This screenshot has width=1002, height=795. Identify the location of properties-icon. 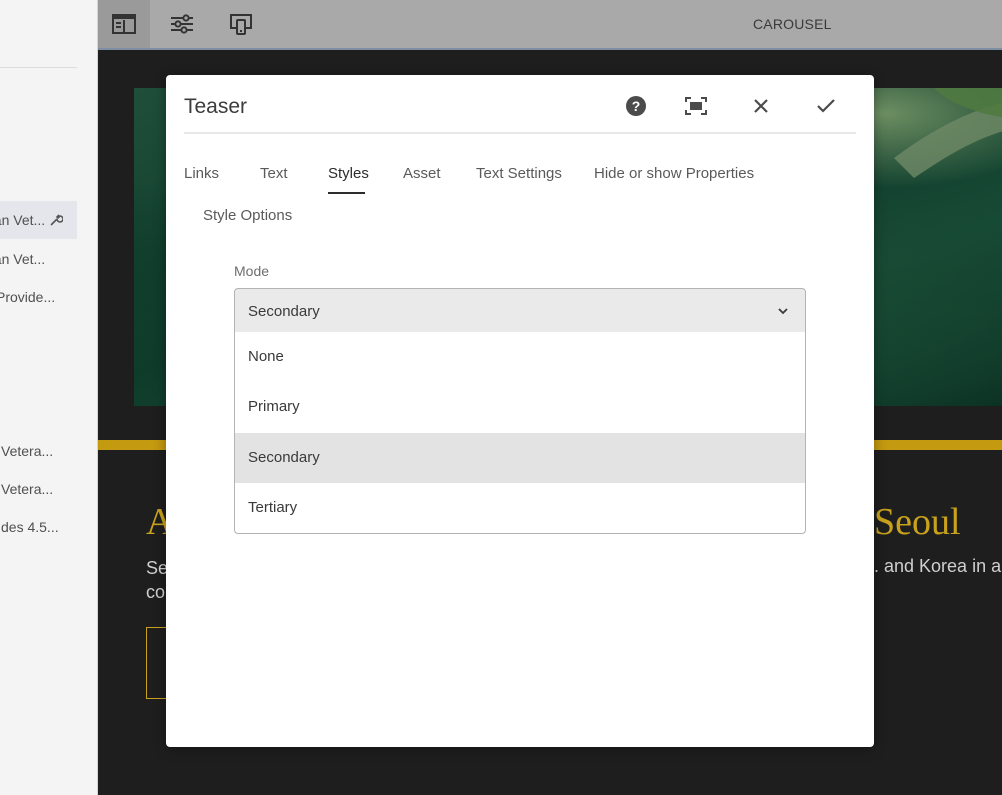
(182, 24).